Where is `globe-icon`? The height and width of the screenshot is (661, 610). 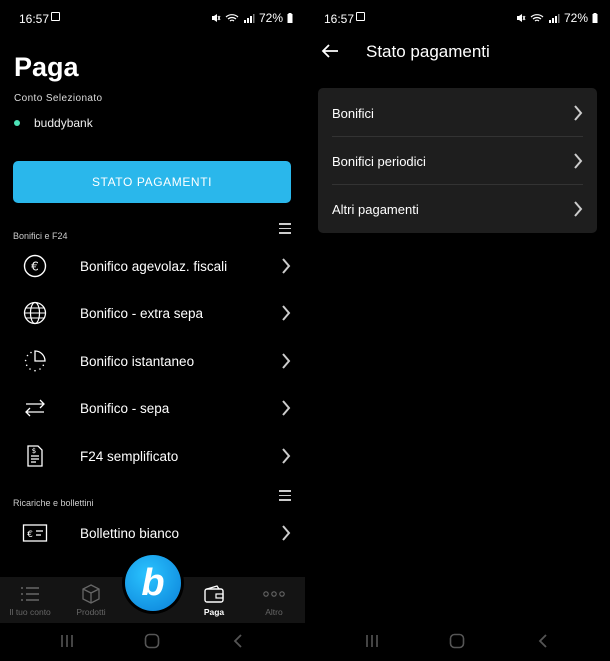
globe-icon is located at coordinates (35, 313).